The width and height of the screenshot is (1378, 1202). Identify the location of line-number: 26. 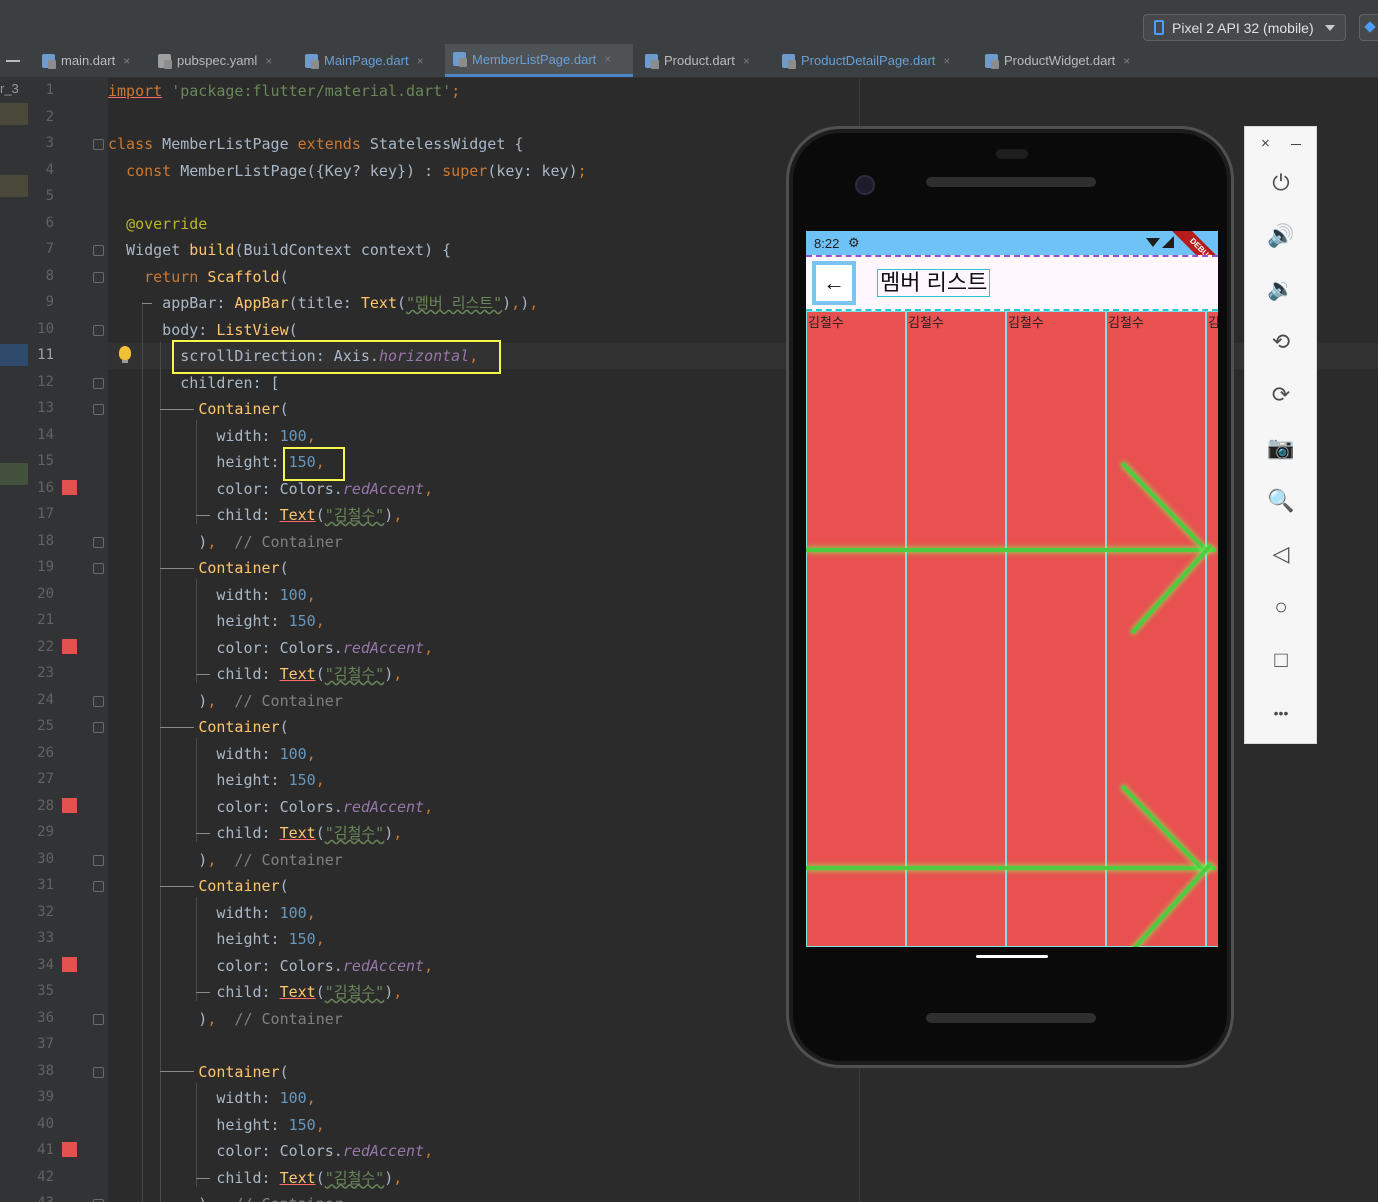
(42, 753).